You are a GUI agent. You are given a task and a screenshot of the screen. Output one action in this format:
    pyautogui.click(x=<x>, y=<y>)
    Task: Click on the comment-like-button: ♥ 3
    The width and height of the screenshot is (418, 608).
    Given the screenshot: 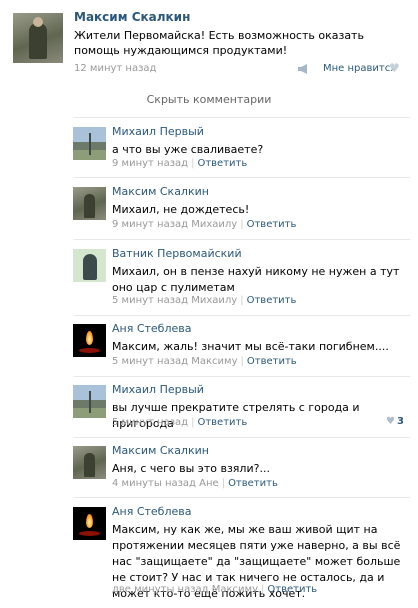 What is the action you would take?
    pyautogui.click(x=395, y=421)
    